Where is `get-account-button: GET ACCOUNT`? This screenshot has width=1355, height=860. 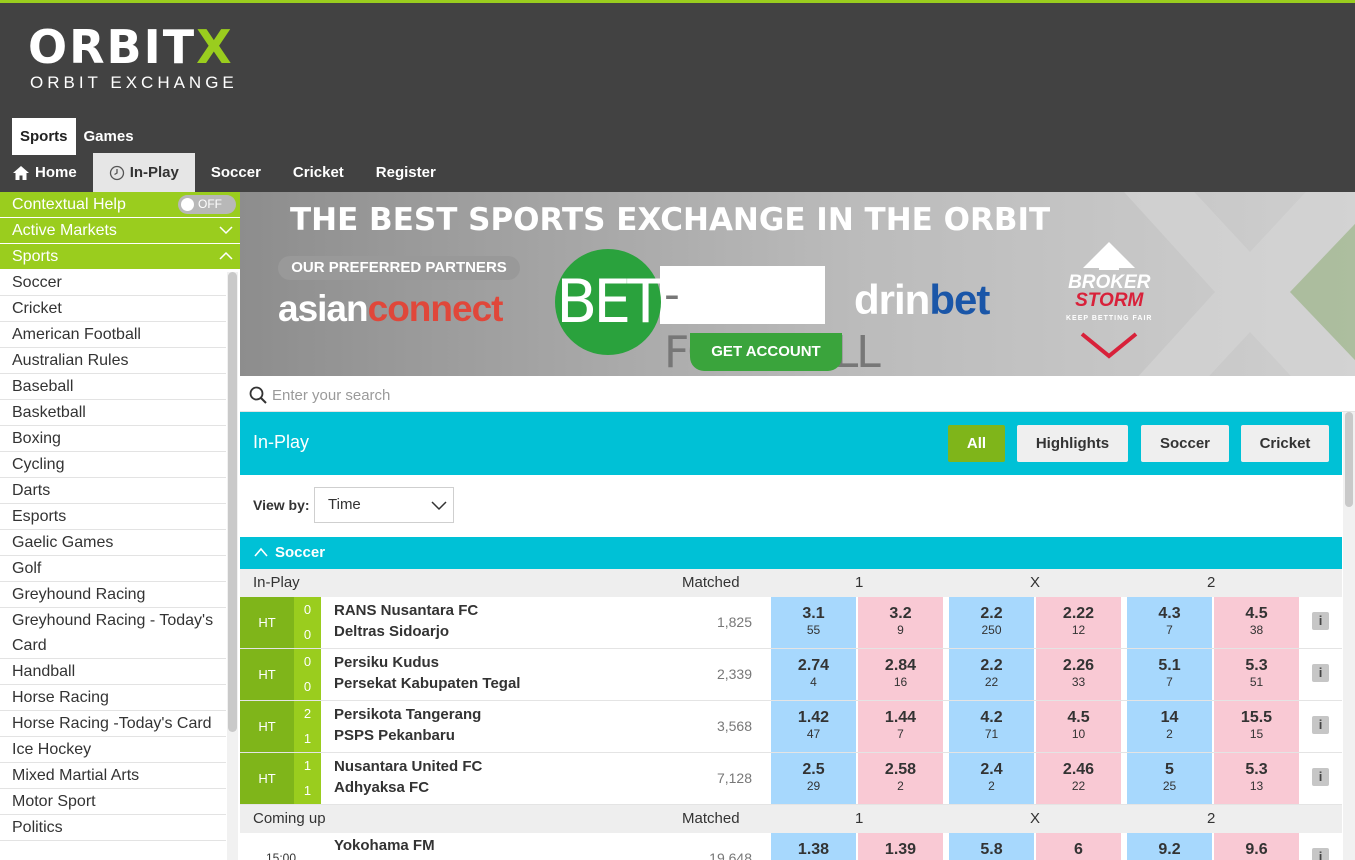
get-account-button: GET ACCOUNT is located at coordinates (766, 352).